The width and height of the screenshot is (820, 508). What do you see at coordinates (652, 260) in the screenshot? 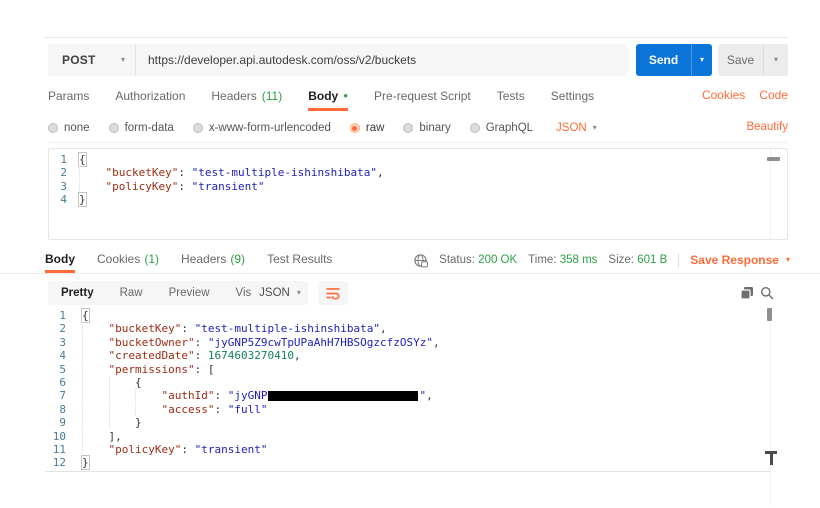
I see `size-value: 601 B` at bounding box center [652, 260].